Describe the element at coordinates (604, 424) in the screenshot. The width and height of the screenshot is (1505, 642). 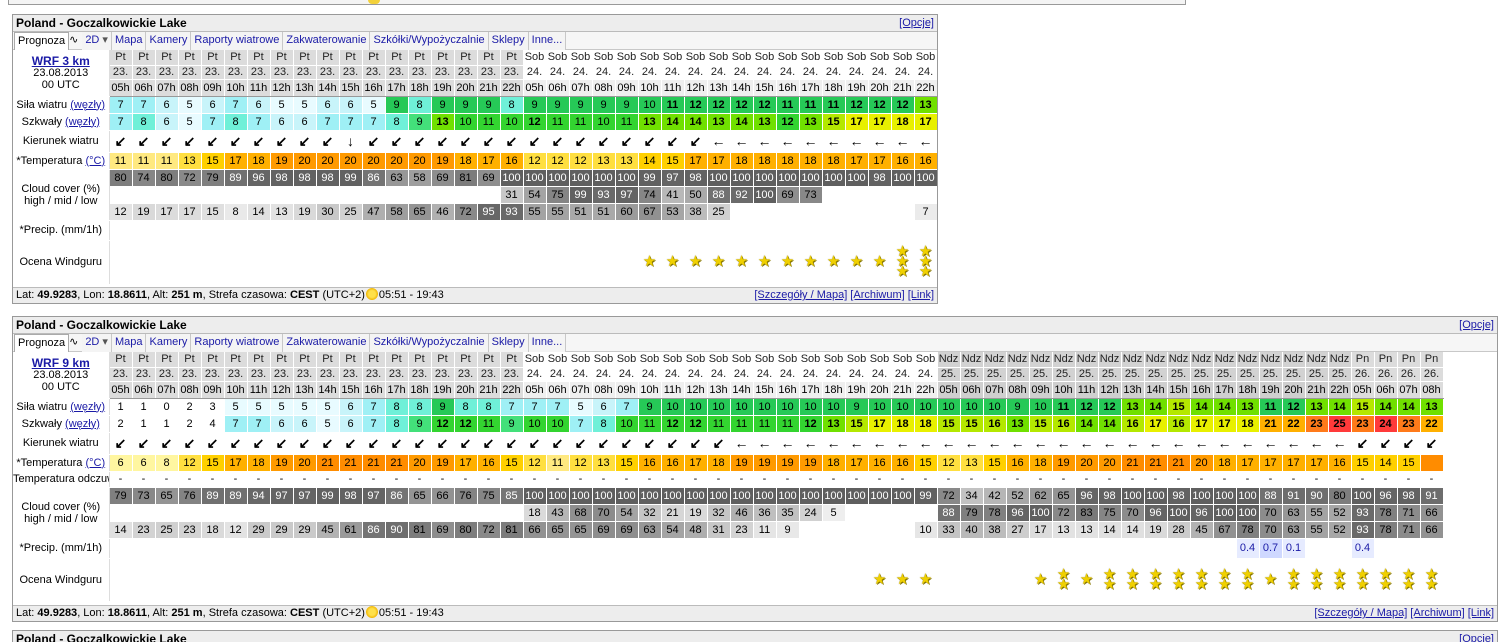
I see `gust-cell: 8` at that location.